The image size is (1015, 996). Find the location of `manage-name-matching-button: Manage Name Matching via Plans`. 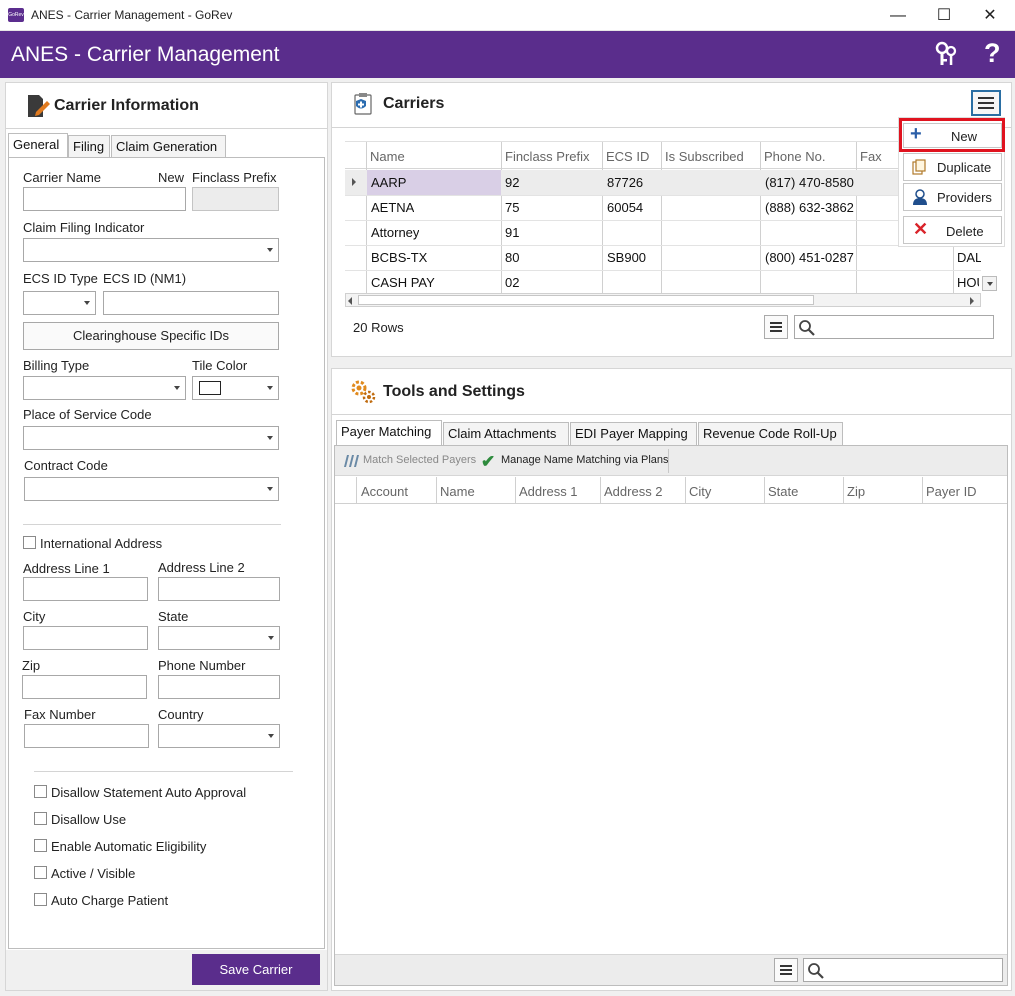

manage-name-matching-button: Manage Name Matching via Plans is located at coordinates (585, 460).